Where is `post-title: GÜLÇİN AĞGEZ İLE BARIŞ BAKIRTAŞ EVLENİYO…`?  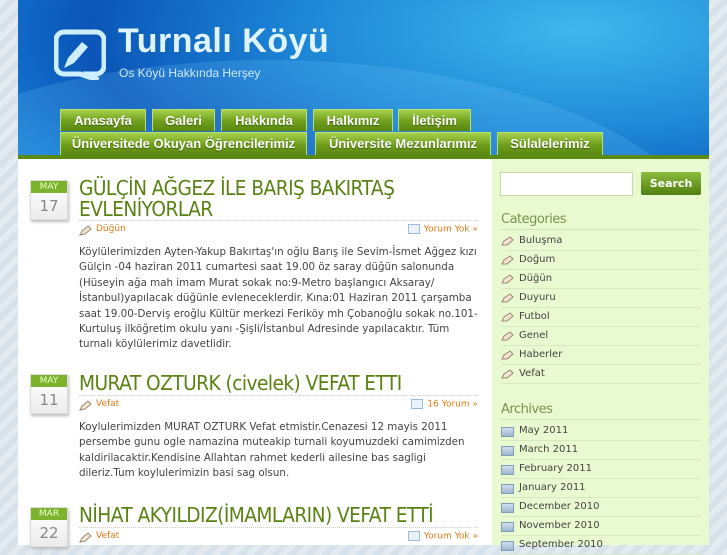
post-title: GÜLÇİN AĞGEZ İLE BARIŞ BAKIRTAŞ EVLENİYO… is located at coordinates (265, 199).